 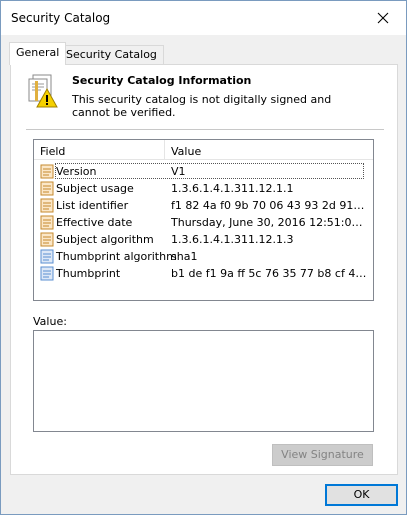 I want to click on field-value: Thursday, June 30, 2016 12:51:08 PM, so click(x=269, y=222).